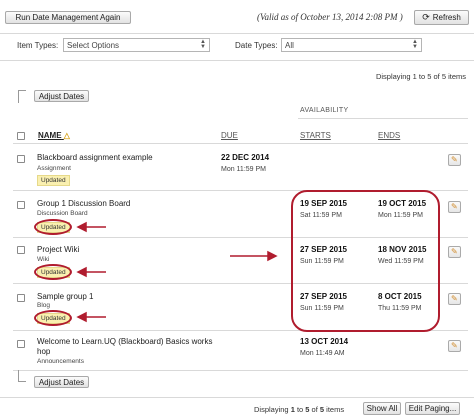 This screenshot has height=420, width=474. What do you see at coordinates (177, 272) in the screenshot?
I see `annotation-arrows` at bounding box center [177, 272].